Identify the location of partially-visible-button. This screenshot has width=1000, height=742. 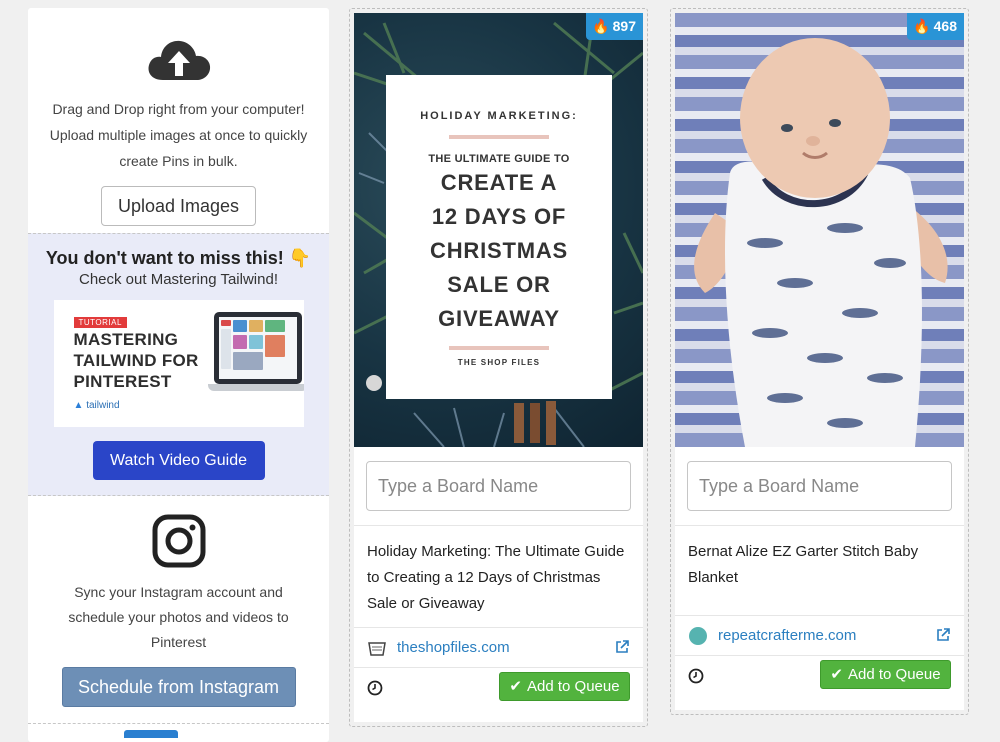
(151, 734).